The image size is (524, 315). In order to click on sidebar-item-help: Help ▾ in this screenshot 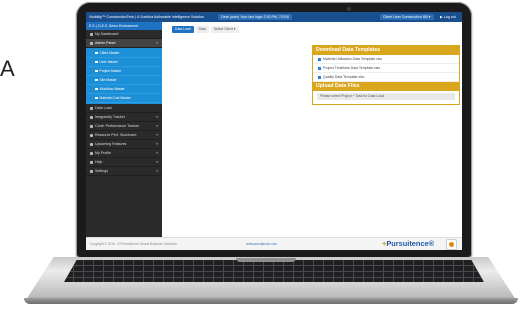, I will do `click(124, 162)`.